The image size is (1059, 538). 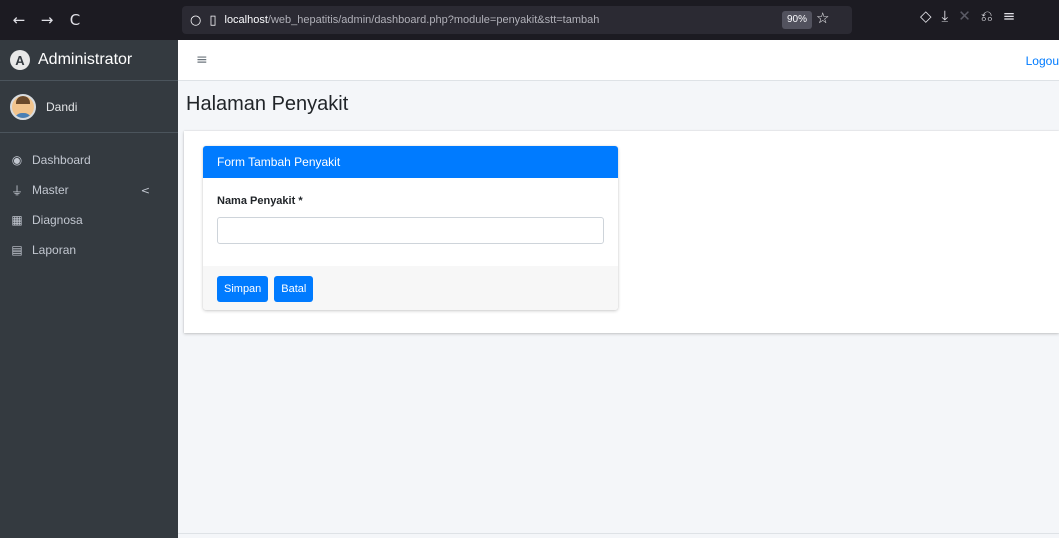 I want to click on sidebar-item-laporan: ▤ Laporan, so click(x=89, y=250).